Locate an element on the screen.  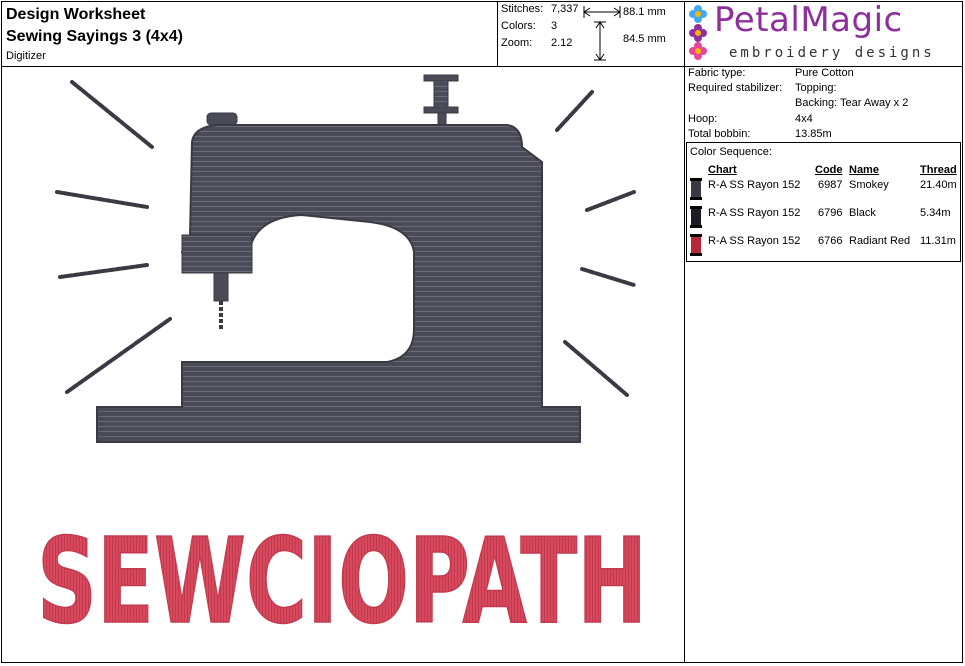
brand-tagline: embroidery designs is located at coordinates (832, 53).